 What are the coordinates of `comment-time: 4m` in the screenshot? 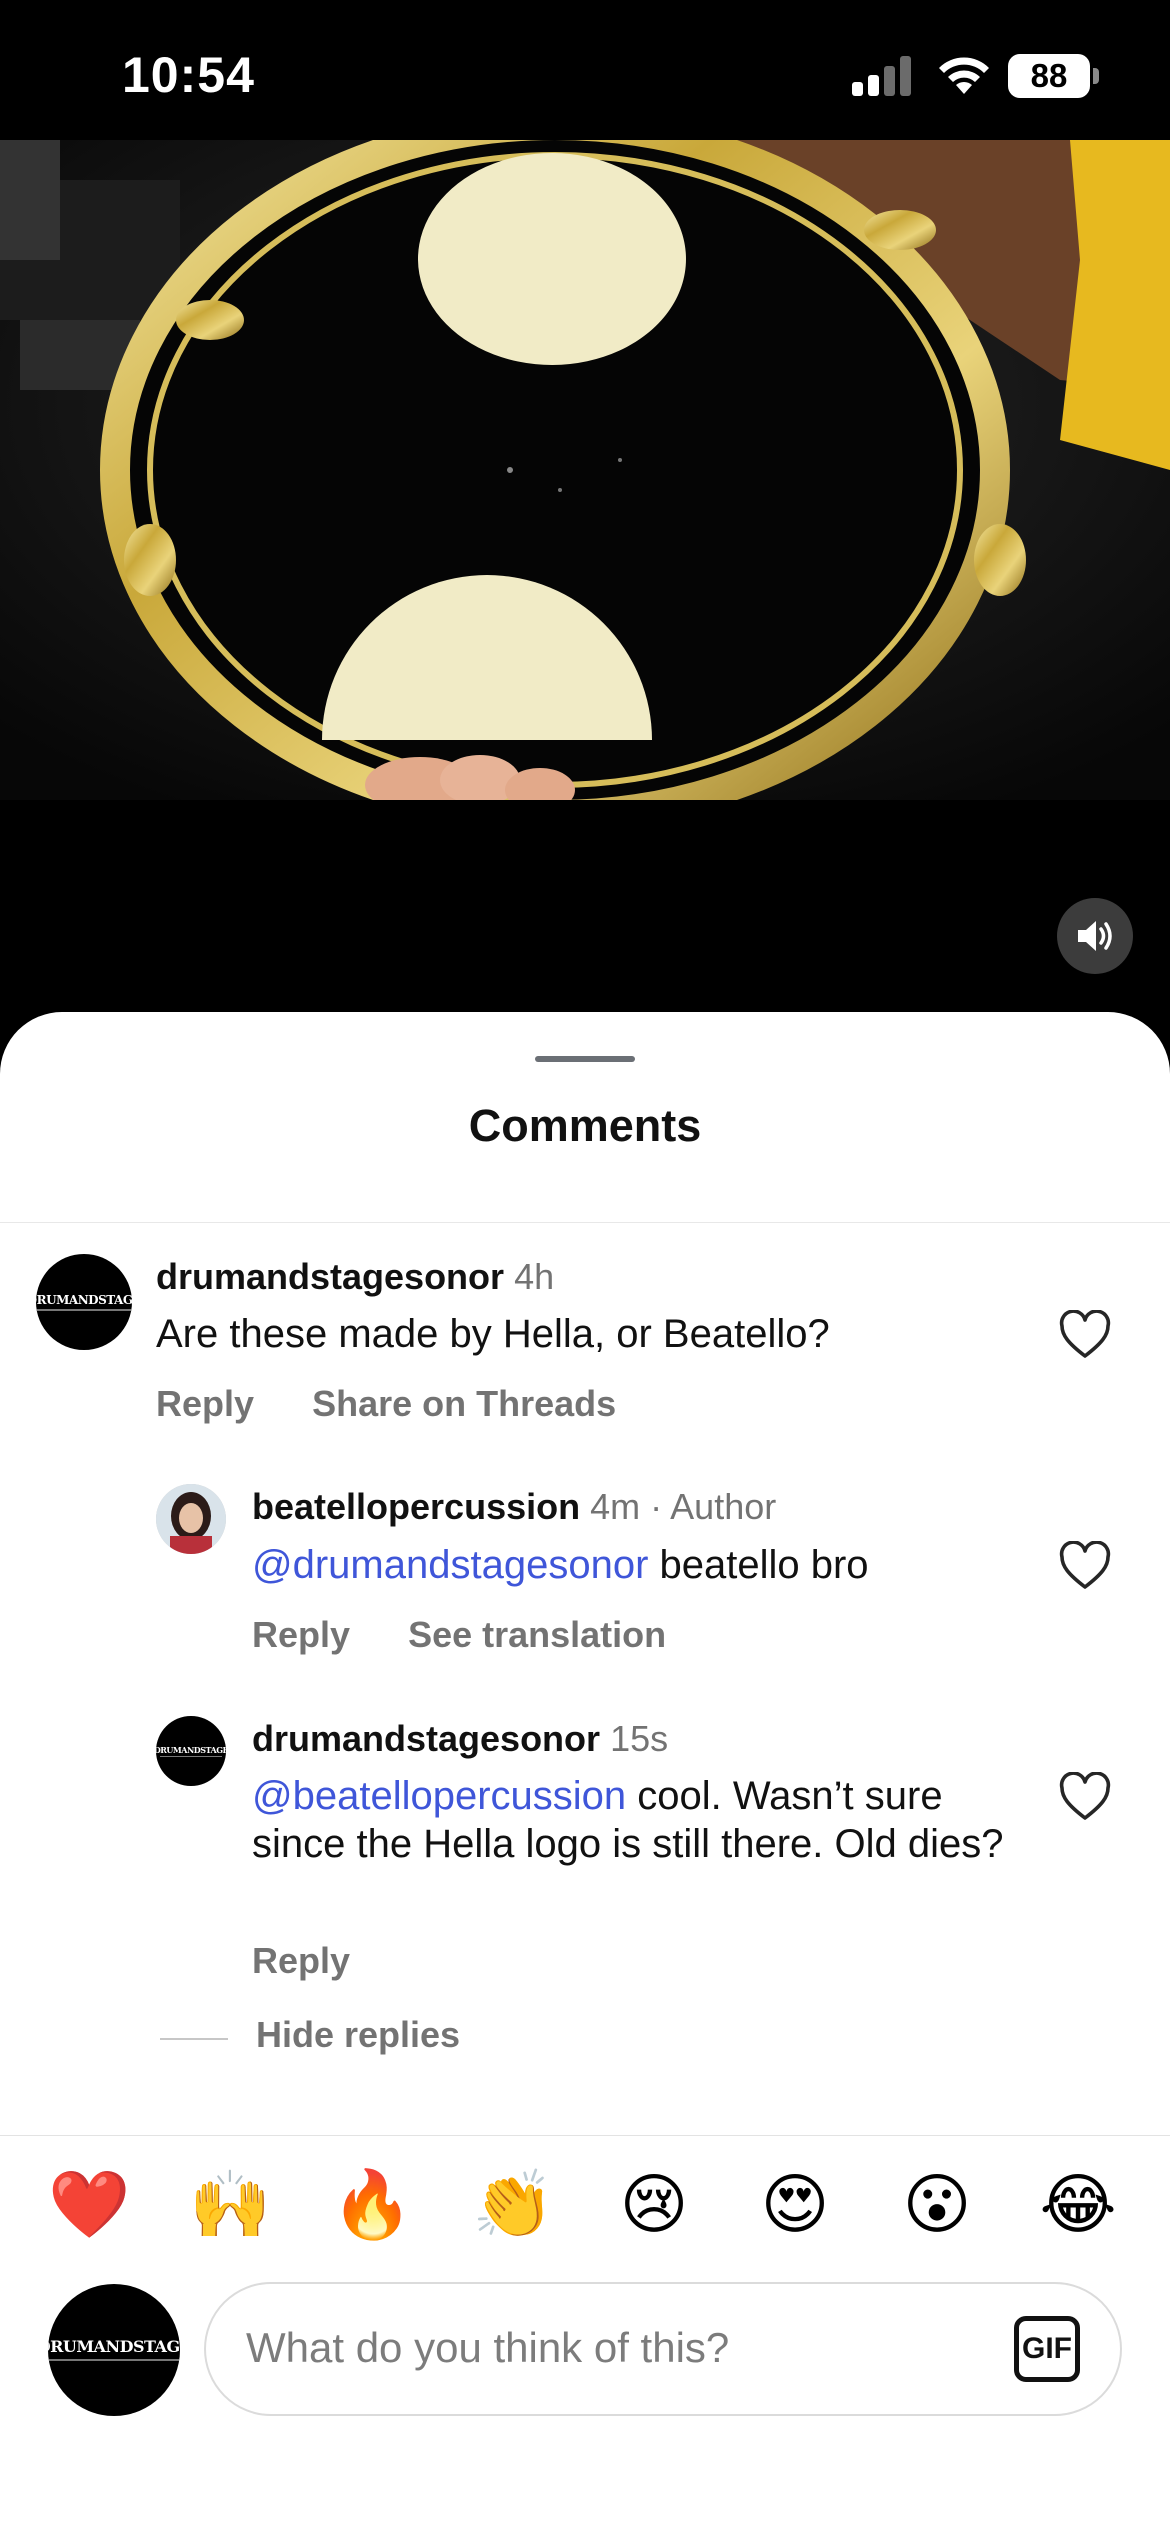 It's located at (615, 1506).